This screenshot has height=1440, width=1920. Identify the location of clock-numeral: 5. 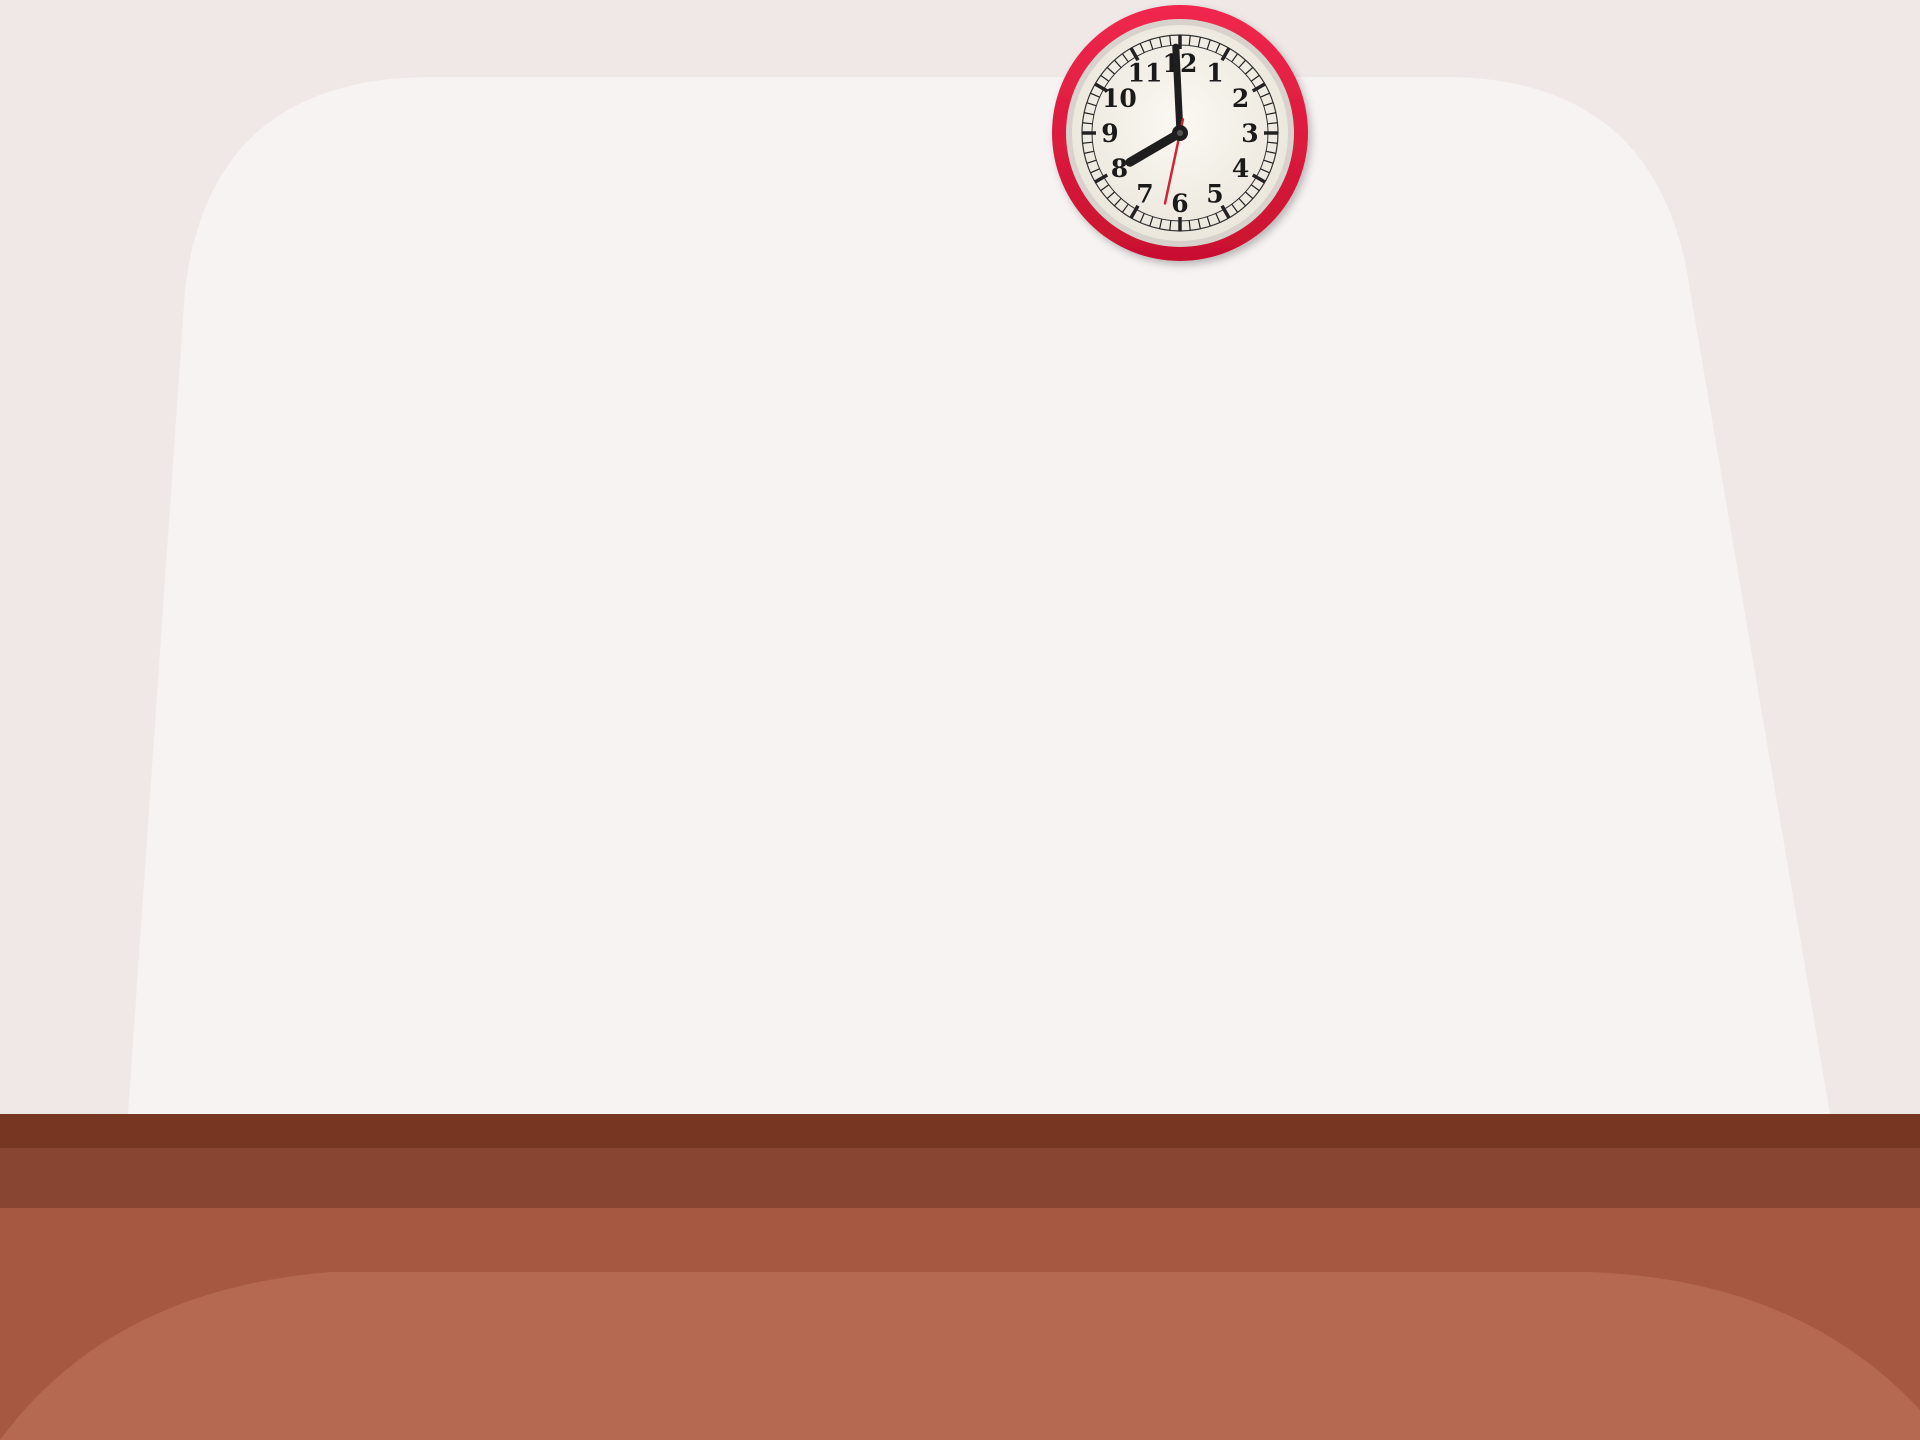
(1214, 194).